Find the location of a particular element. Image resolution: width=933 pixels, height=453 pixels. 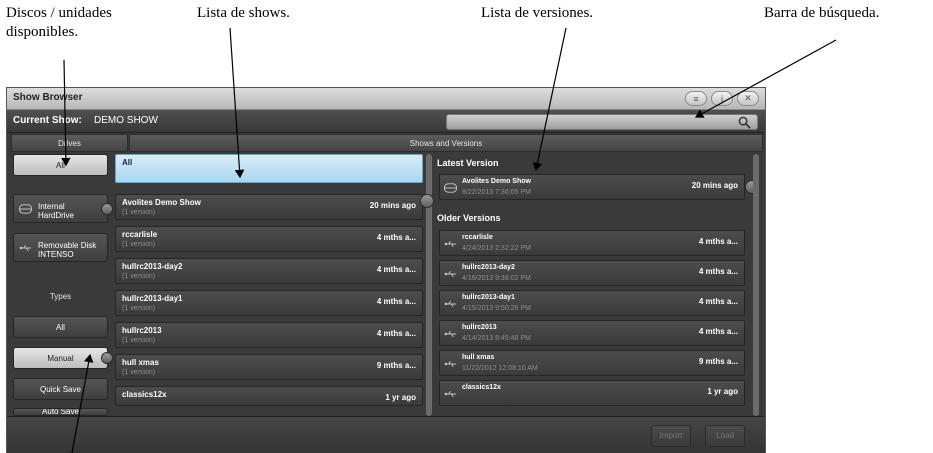

type-all-button: All is located at coordinates (60, 327).